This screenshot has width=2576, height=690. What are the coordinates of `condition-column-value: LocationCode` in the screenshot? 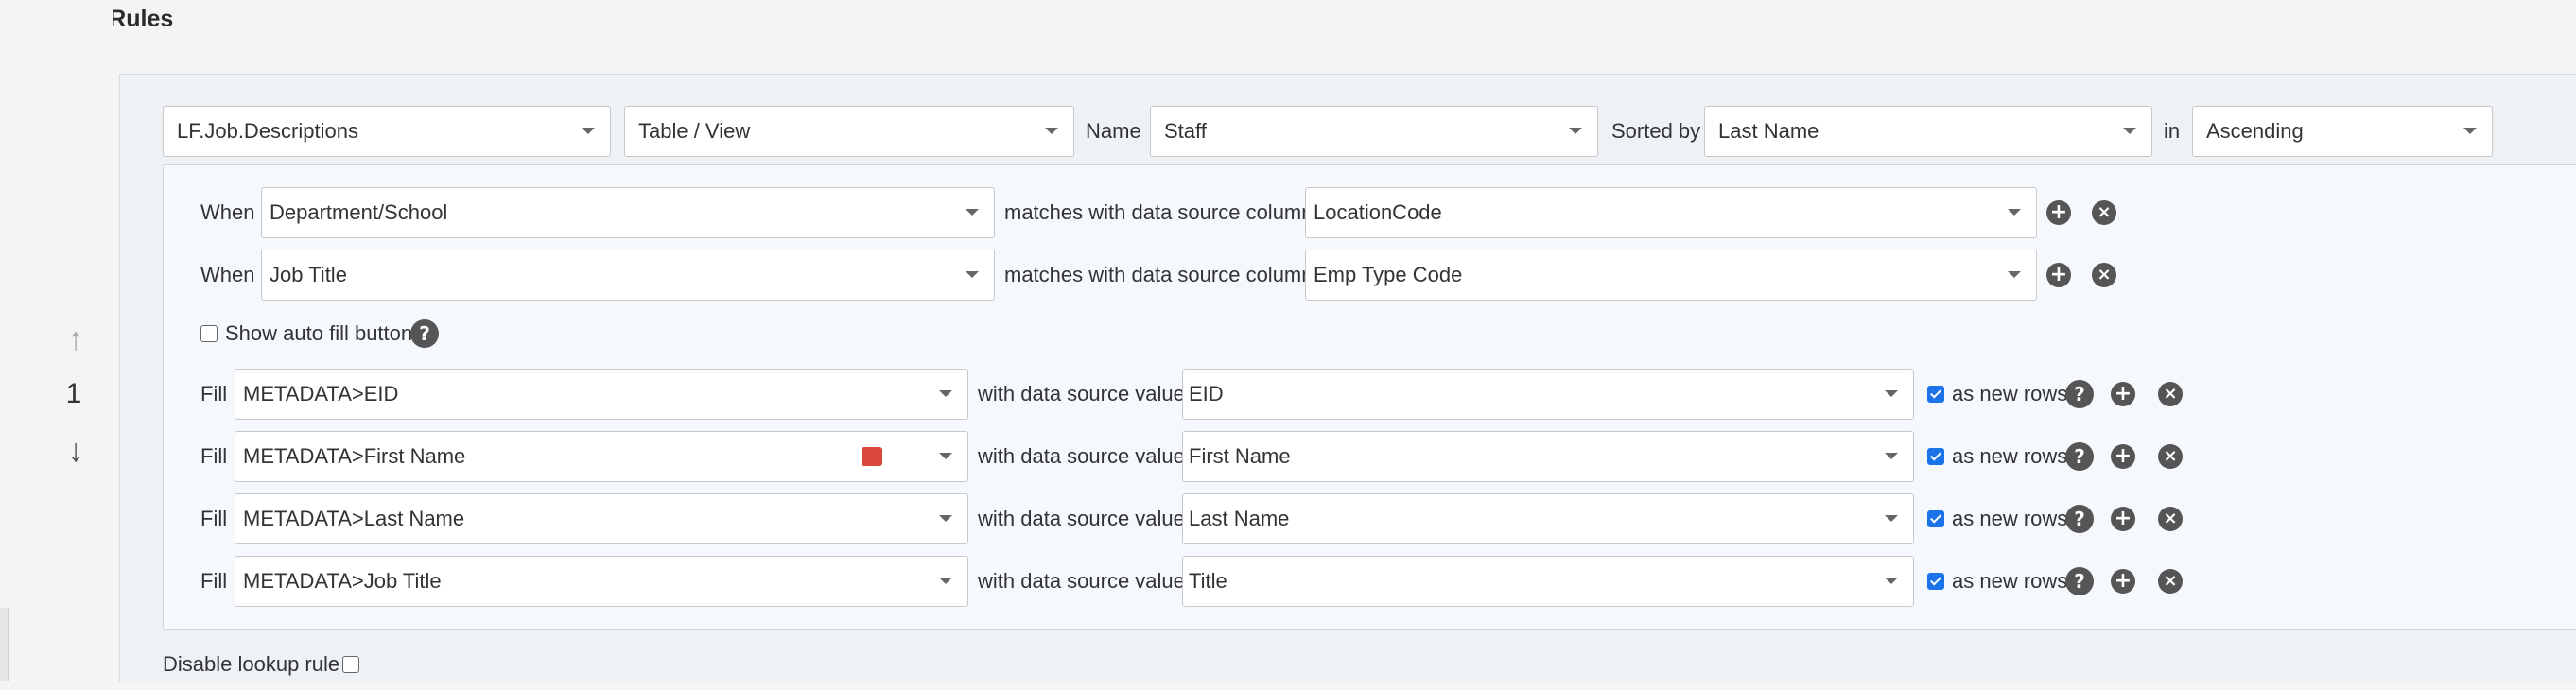 It's located at (1378, 212).